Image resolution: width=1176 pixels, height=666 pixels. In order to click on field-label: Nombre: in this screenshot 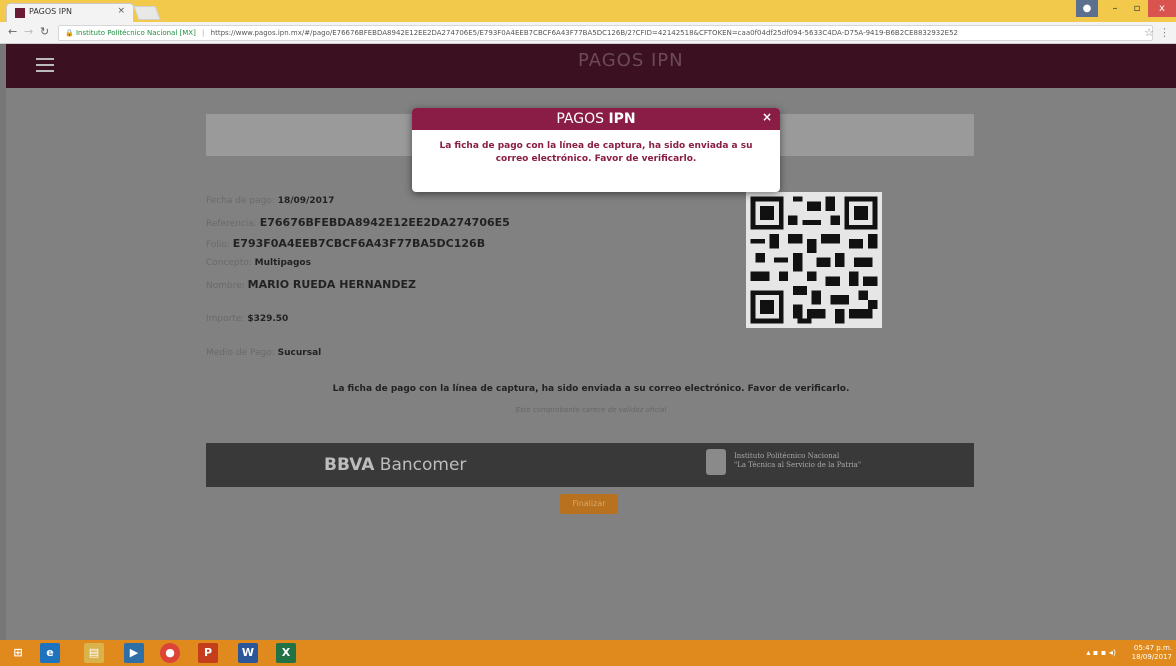, I will do `click(225, 286)`.